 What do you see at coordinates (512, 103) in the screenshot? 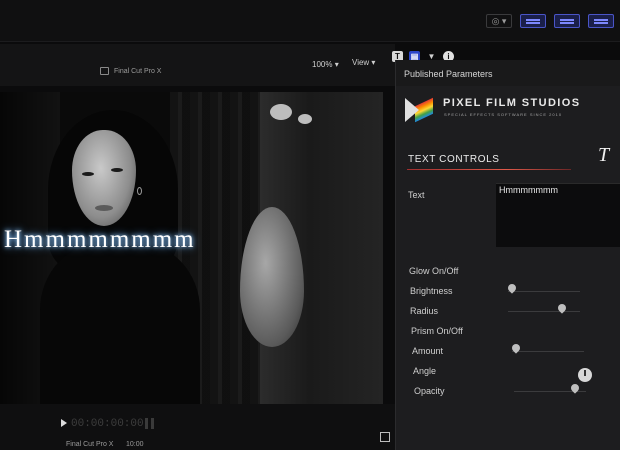
I see `brand-name: PIXEL FILM STUDIOS` at bounding box center [512, 103].